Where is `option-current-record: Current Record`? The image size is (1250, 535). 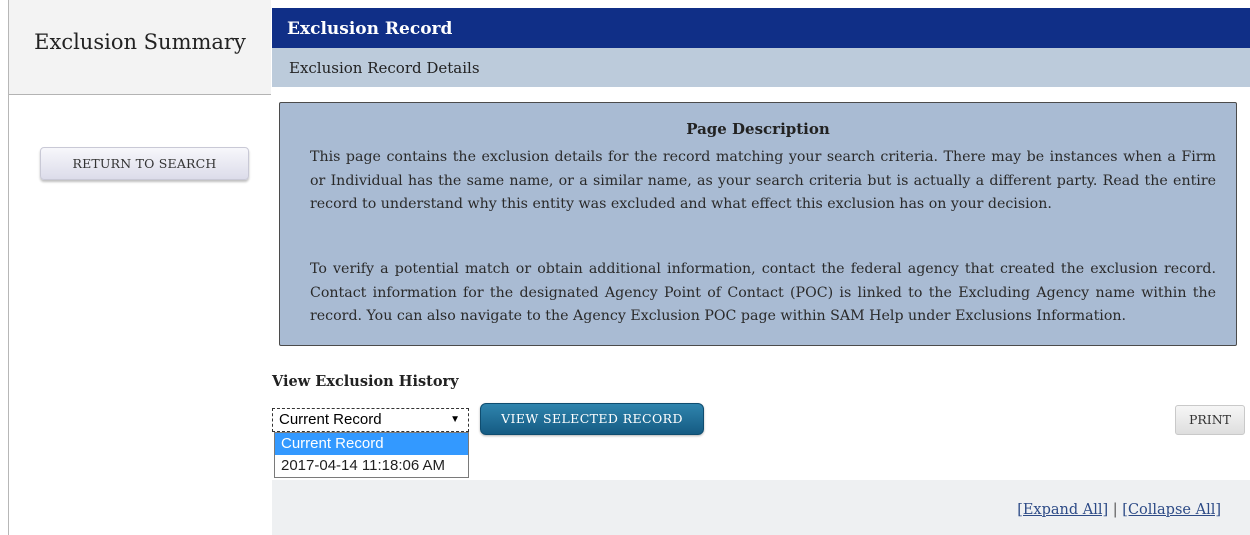
option-current-record: Current Record is located at coordinates (371, 444).